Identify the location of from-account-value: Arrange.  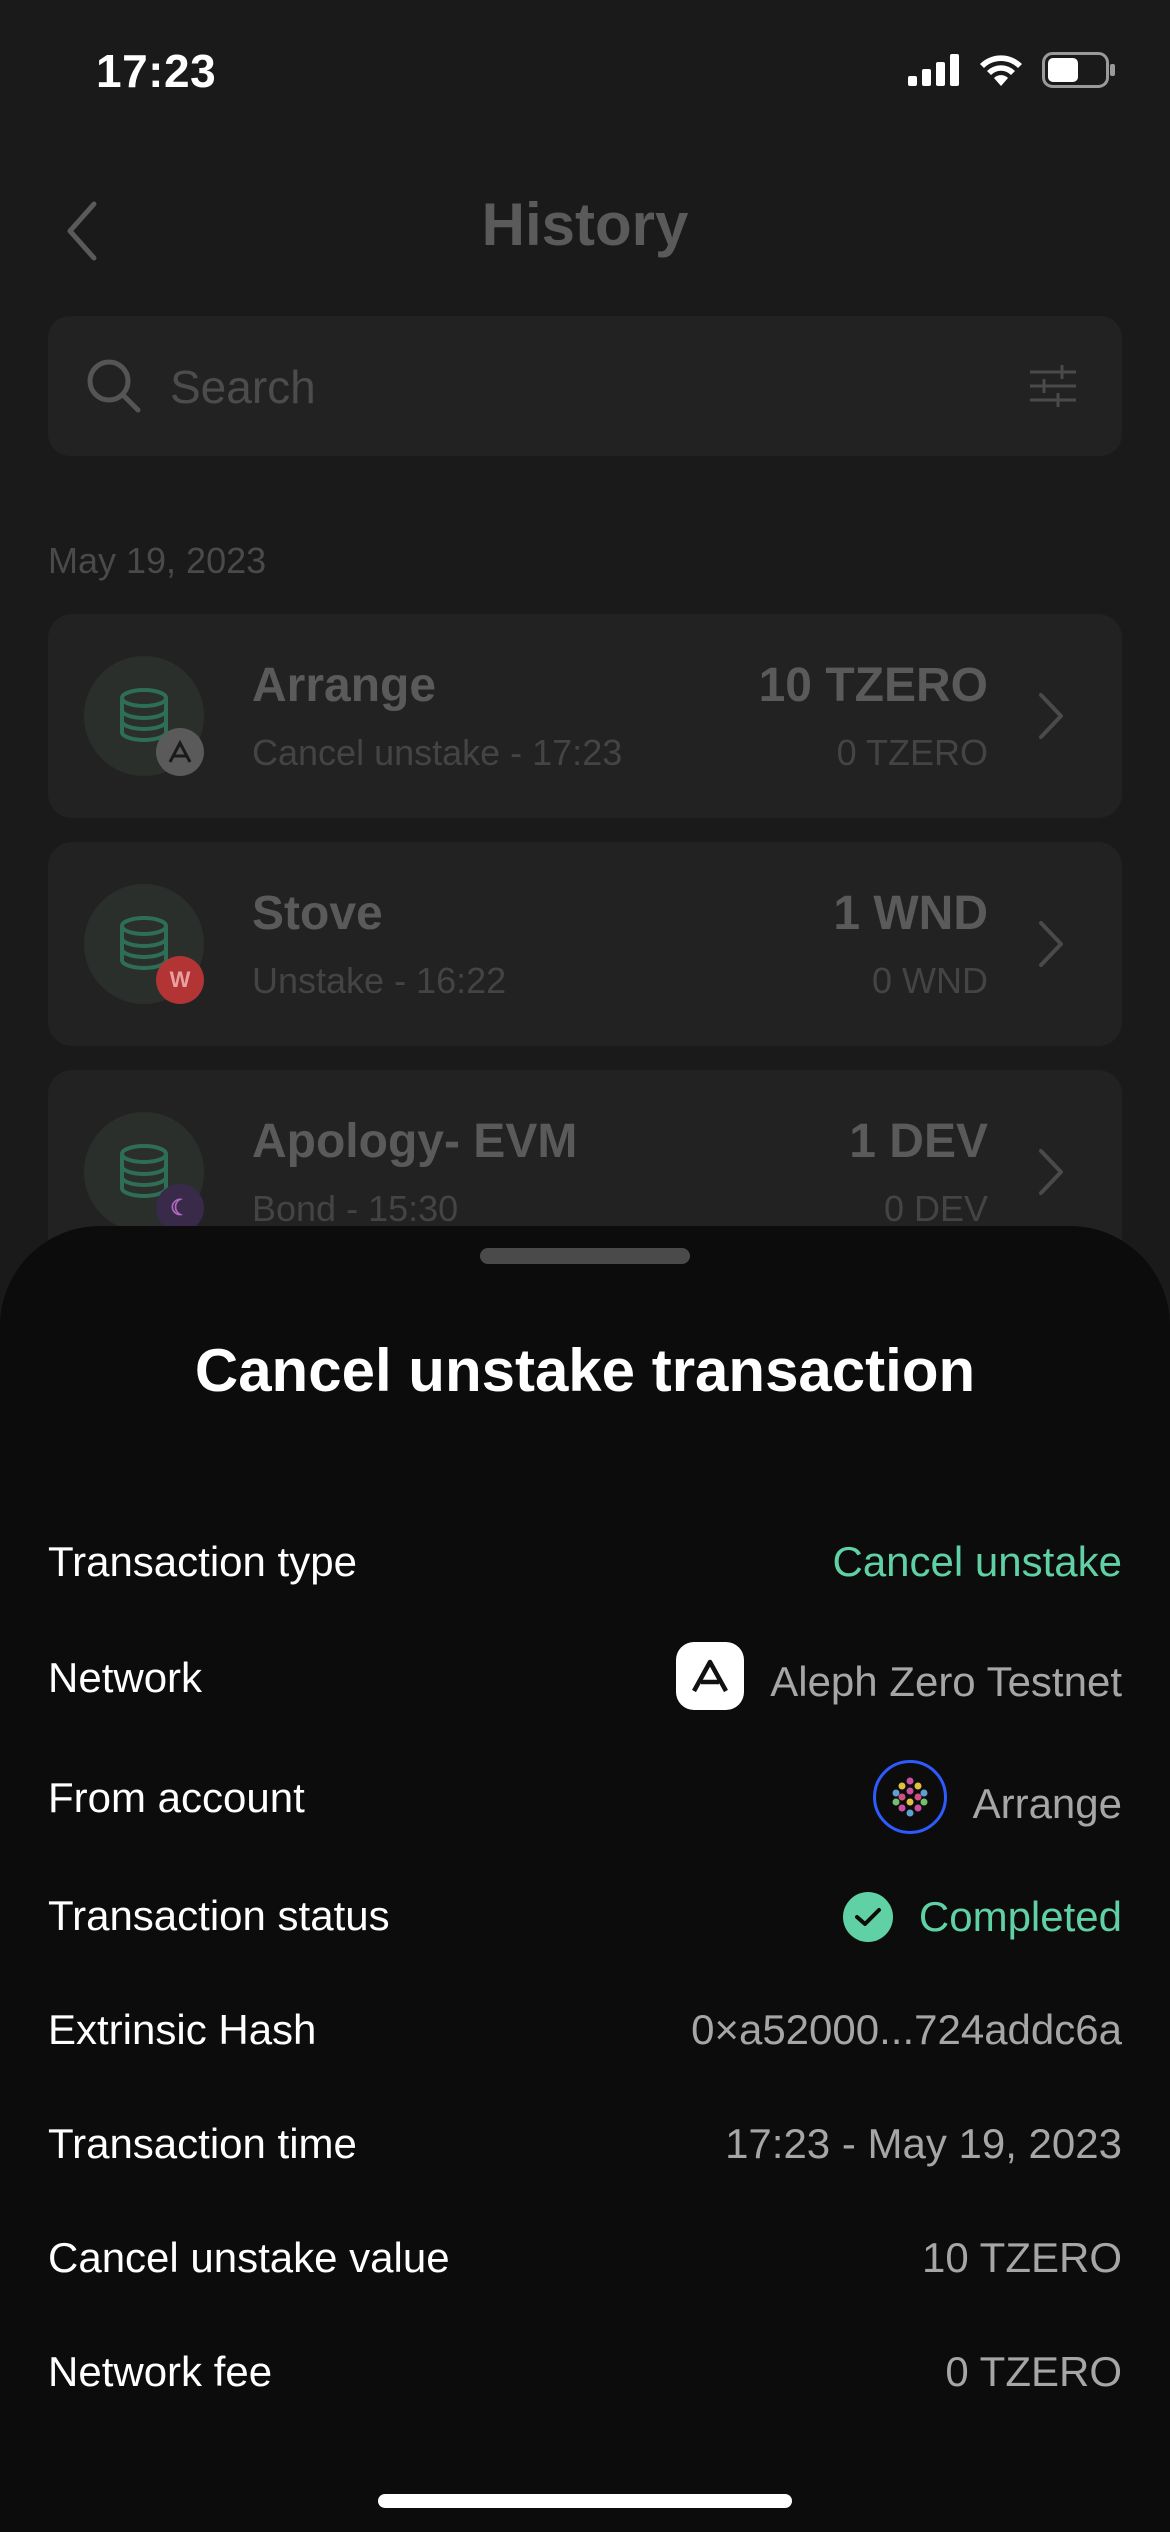
(1047, 1803).